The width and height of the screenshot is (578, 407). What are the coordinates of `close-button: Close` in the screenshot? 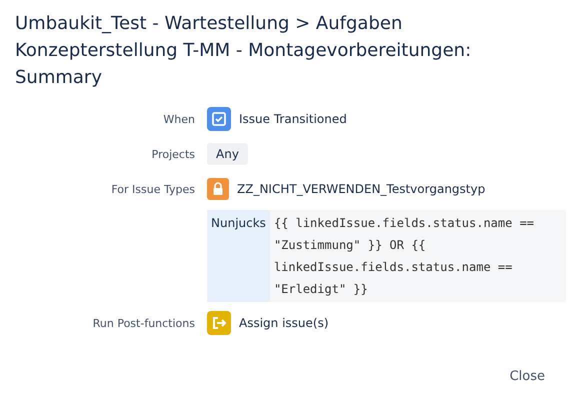 It's located at (527, 376).